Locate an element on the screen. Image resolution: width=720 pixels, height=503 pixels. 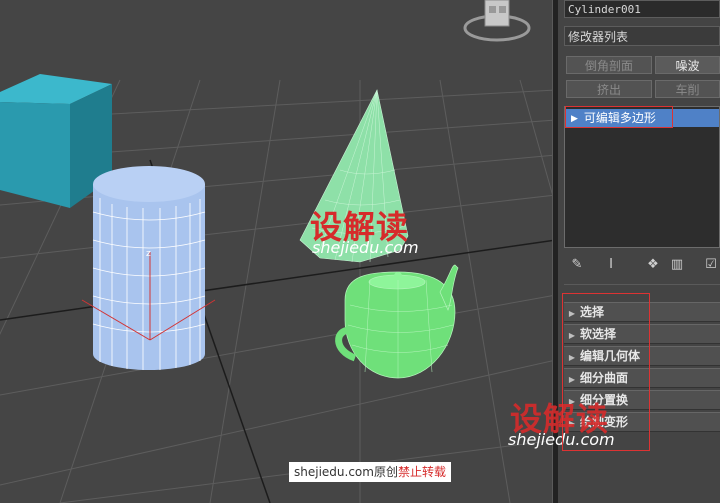
bevel-profile-button: 倒角剖面 is located at coordinates (609, 65).